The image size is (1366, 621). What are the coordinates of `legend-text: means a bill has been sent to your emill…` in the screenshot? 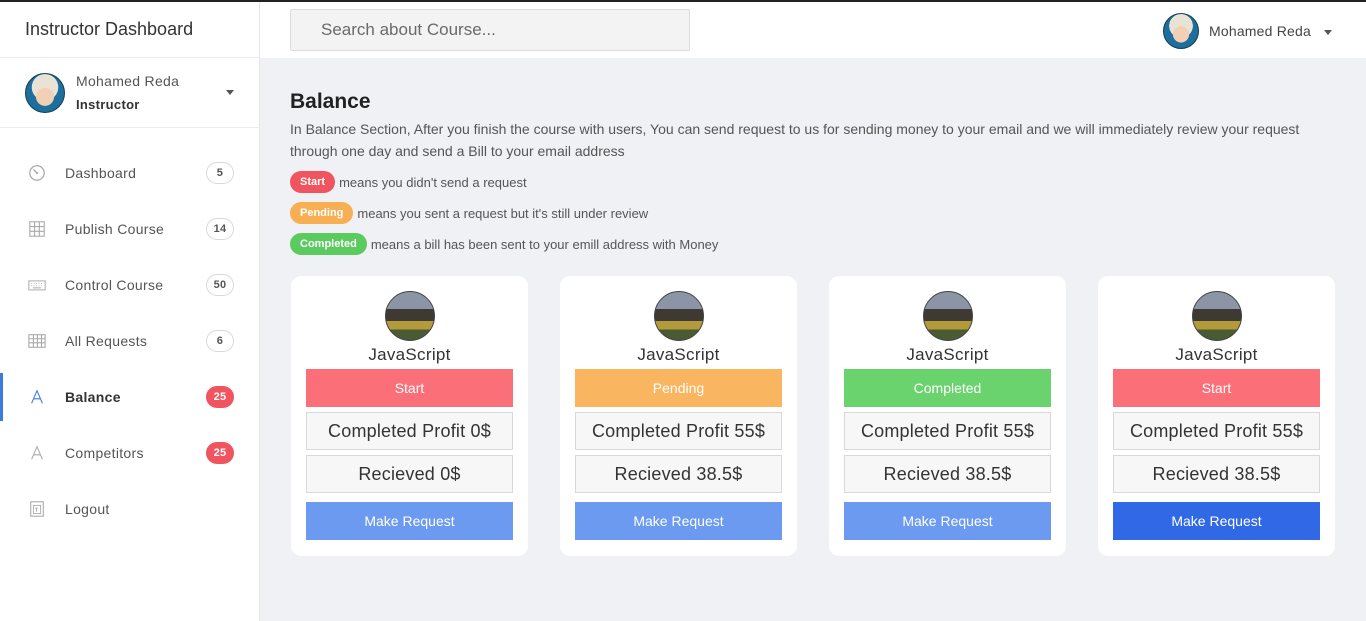 It's located at (544, 244).